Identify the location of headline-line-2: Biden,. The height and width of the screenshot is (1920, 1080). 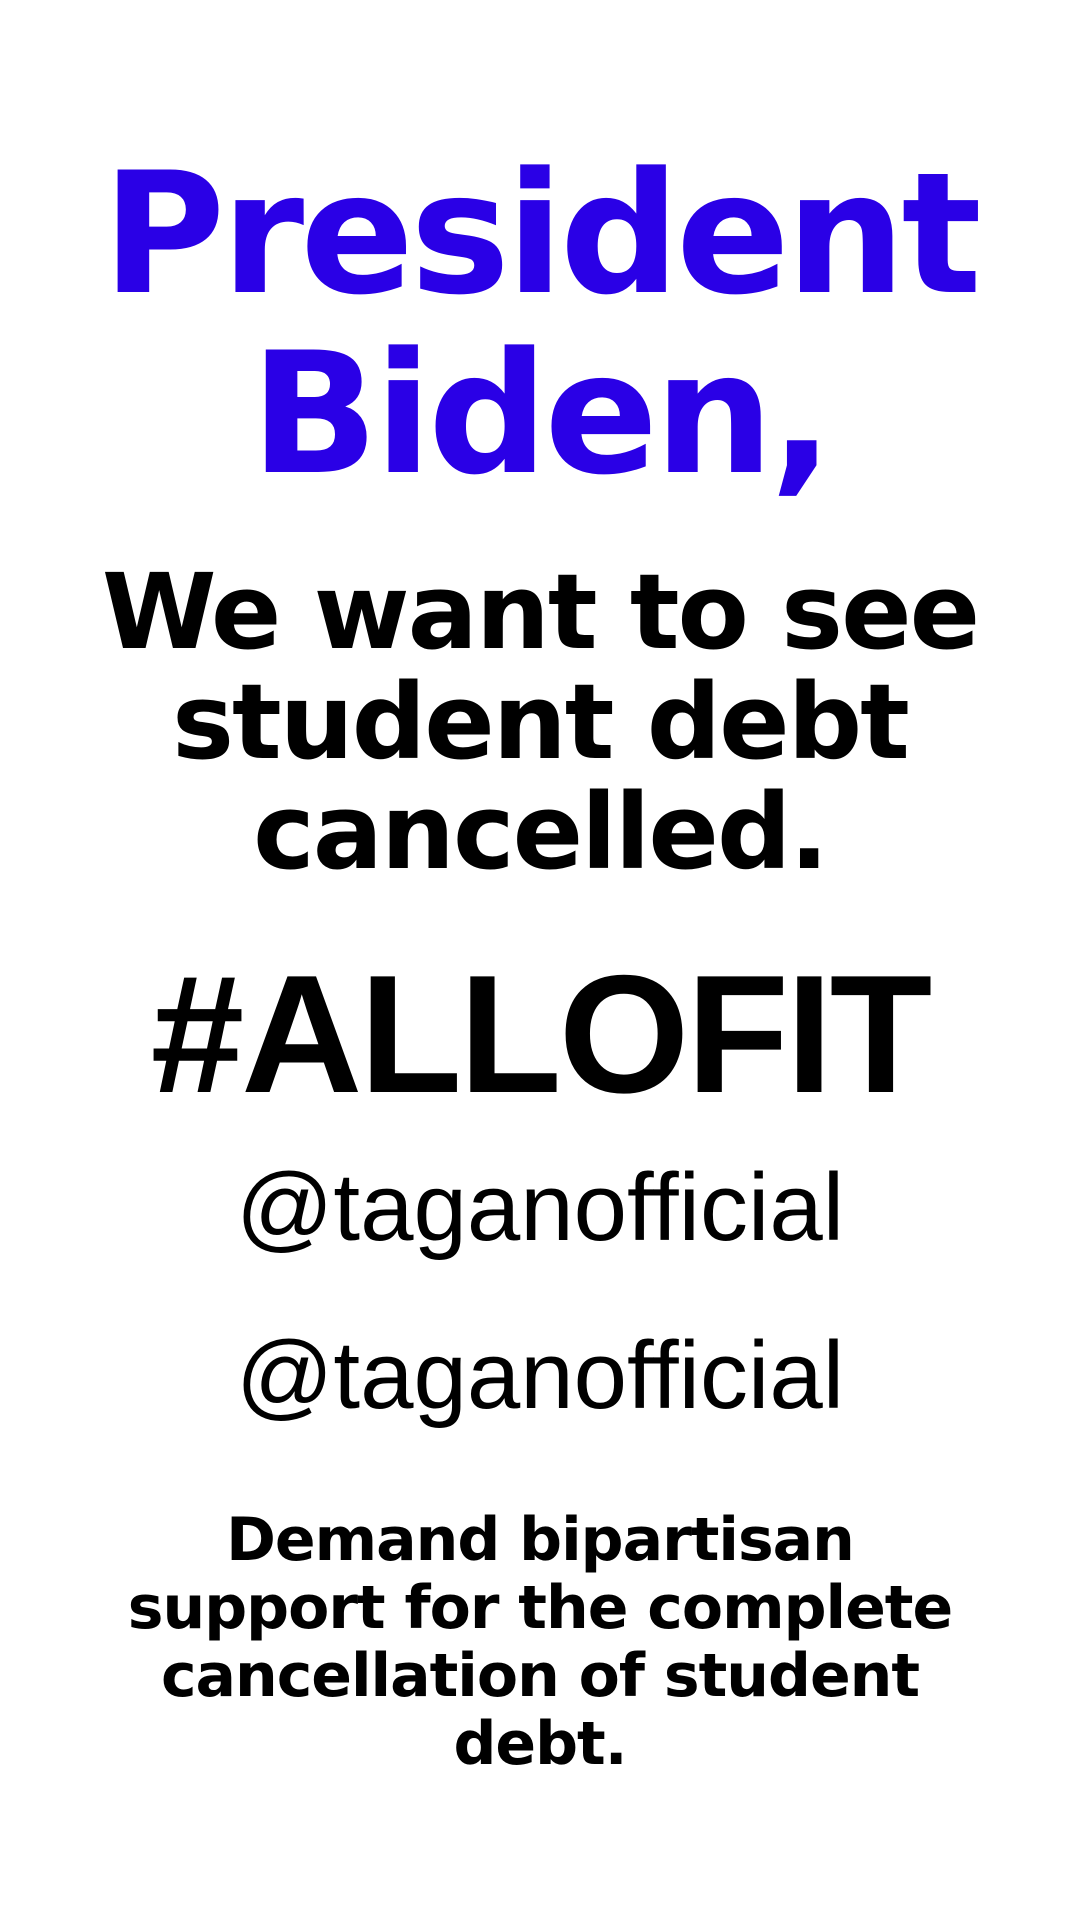
(541, 414).